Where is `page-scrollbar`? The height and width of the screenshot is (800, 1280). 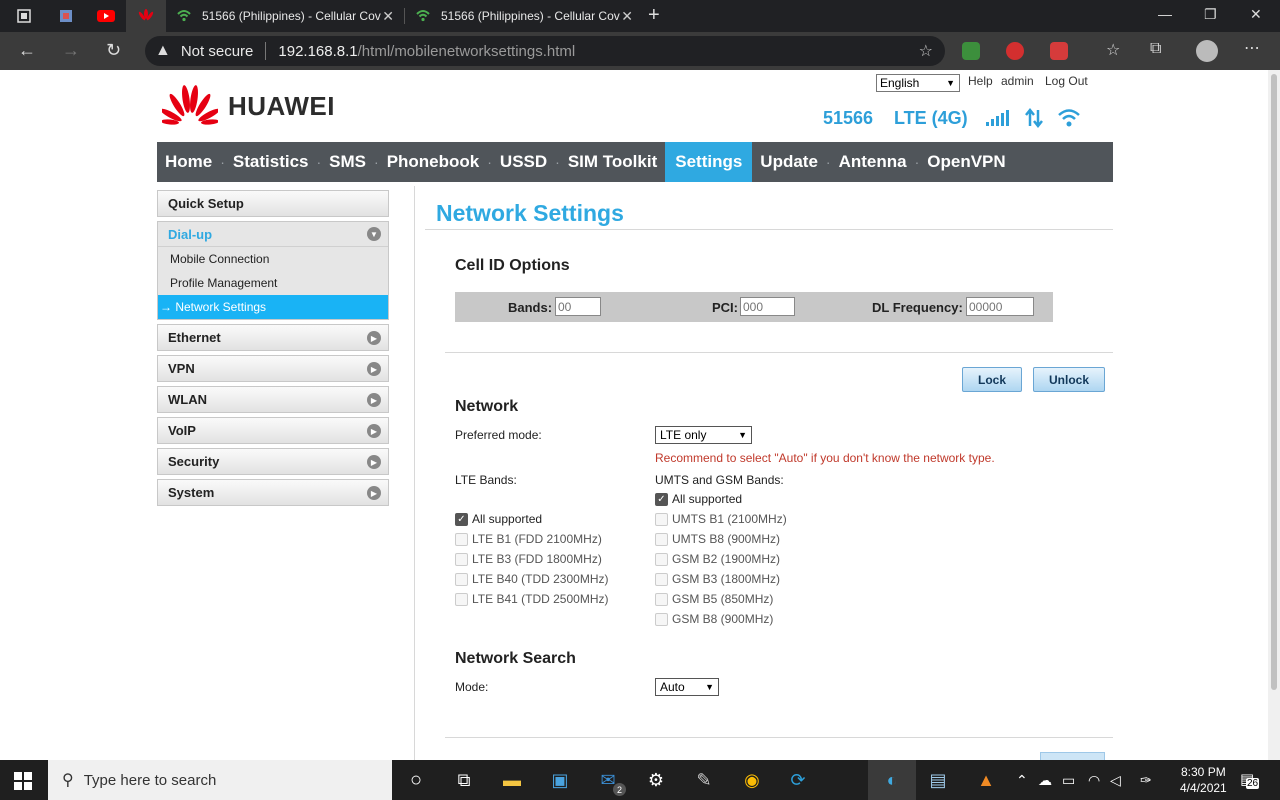 page-scrollbar is located at coordinates (1274, 415).